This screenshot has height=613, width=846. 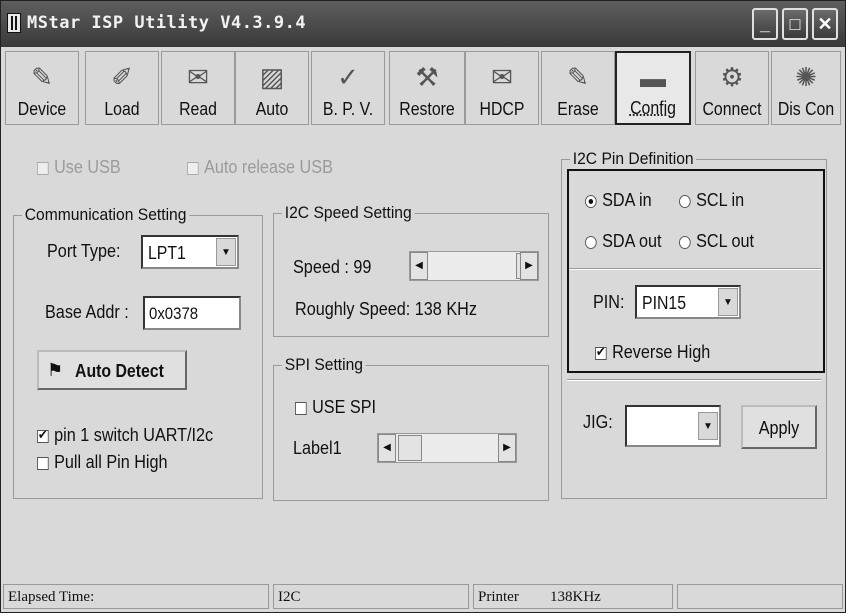 I want to click on hdcp-button: ✉ HDCP, so click(x=502, y=88).